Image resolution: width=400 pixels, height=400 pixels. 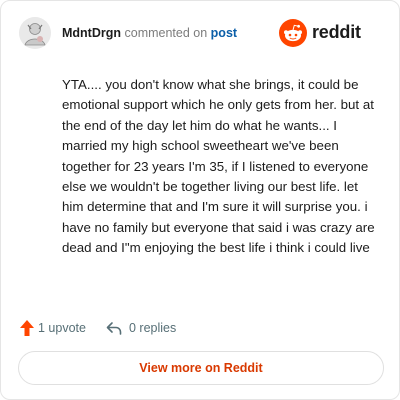 I want to click on view-more-on-reddit-button: View more on Reddit, so click(x=201, y=368).